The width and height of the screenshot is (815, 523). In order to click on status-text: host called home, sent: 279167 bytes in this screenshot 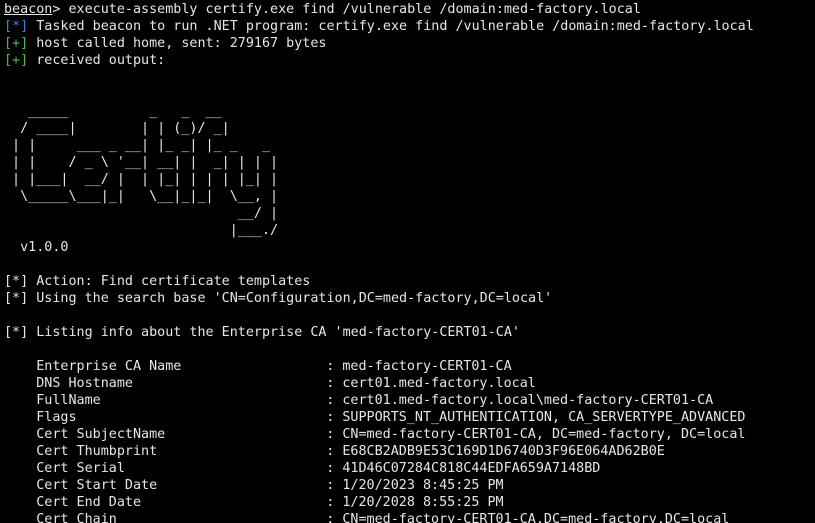, I will do `click(177, 43)`.